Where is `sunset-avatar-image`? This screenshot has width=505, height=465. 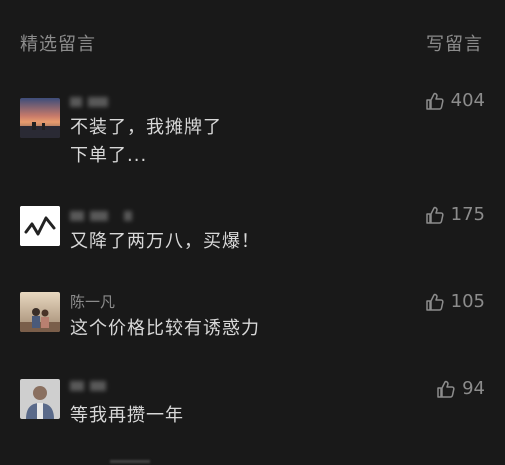
sunset-avatar-image is located at coordinates (40, 118).